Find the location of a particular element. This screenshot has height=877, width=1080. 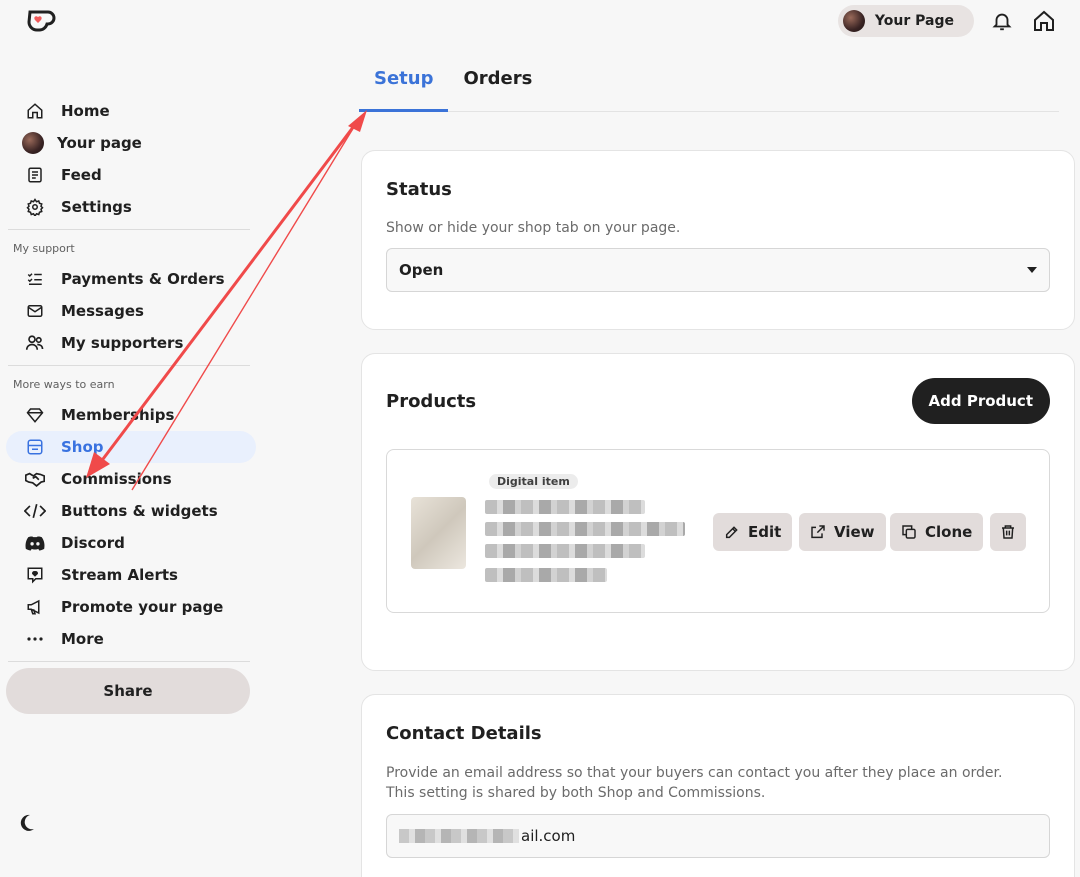

products-title: Products is located at coordinates (431, 401).